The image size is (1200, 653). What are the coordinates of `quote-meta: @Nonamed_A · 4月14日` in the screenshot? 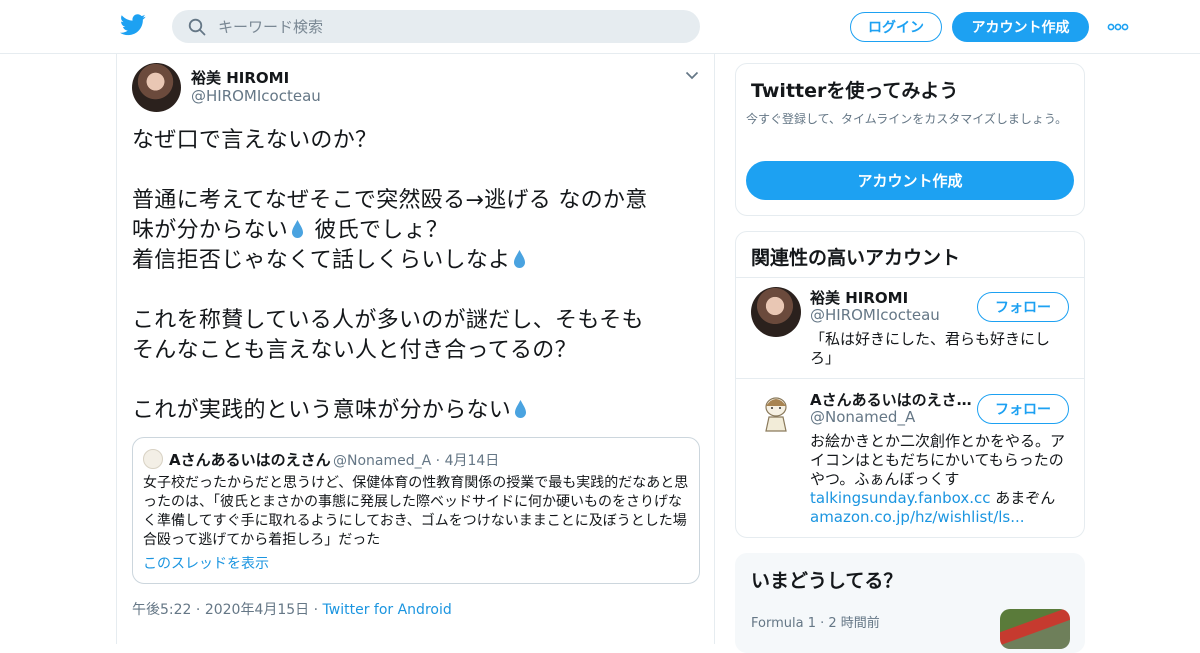 It's located at (416, 461).